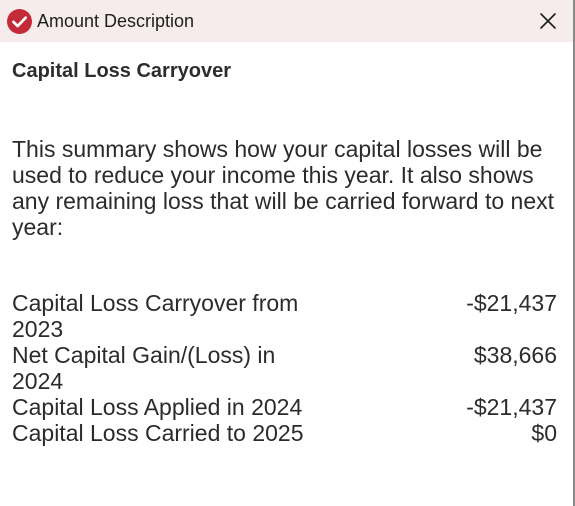 This screenshot has height=506, width=575. What do you see at coordinates (116, 20) in the screenshot?
I see `window-title: Amount Description` at bounding box center [116, 20].